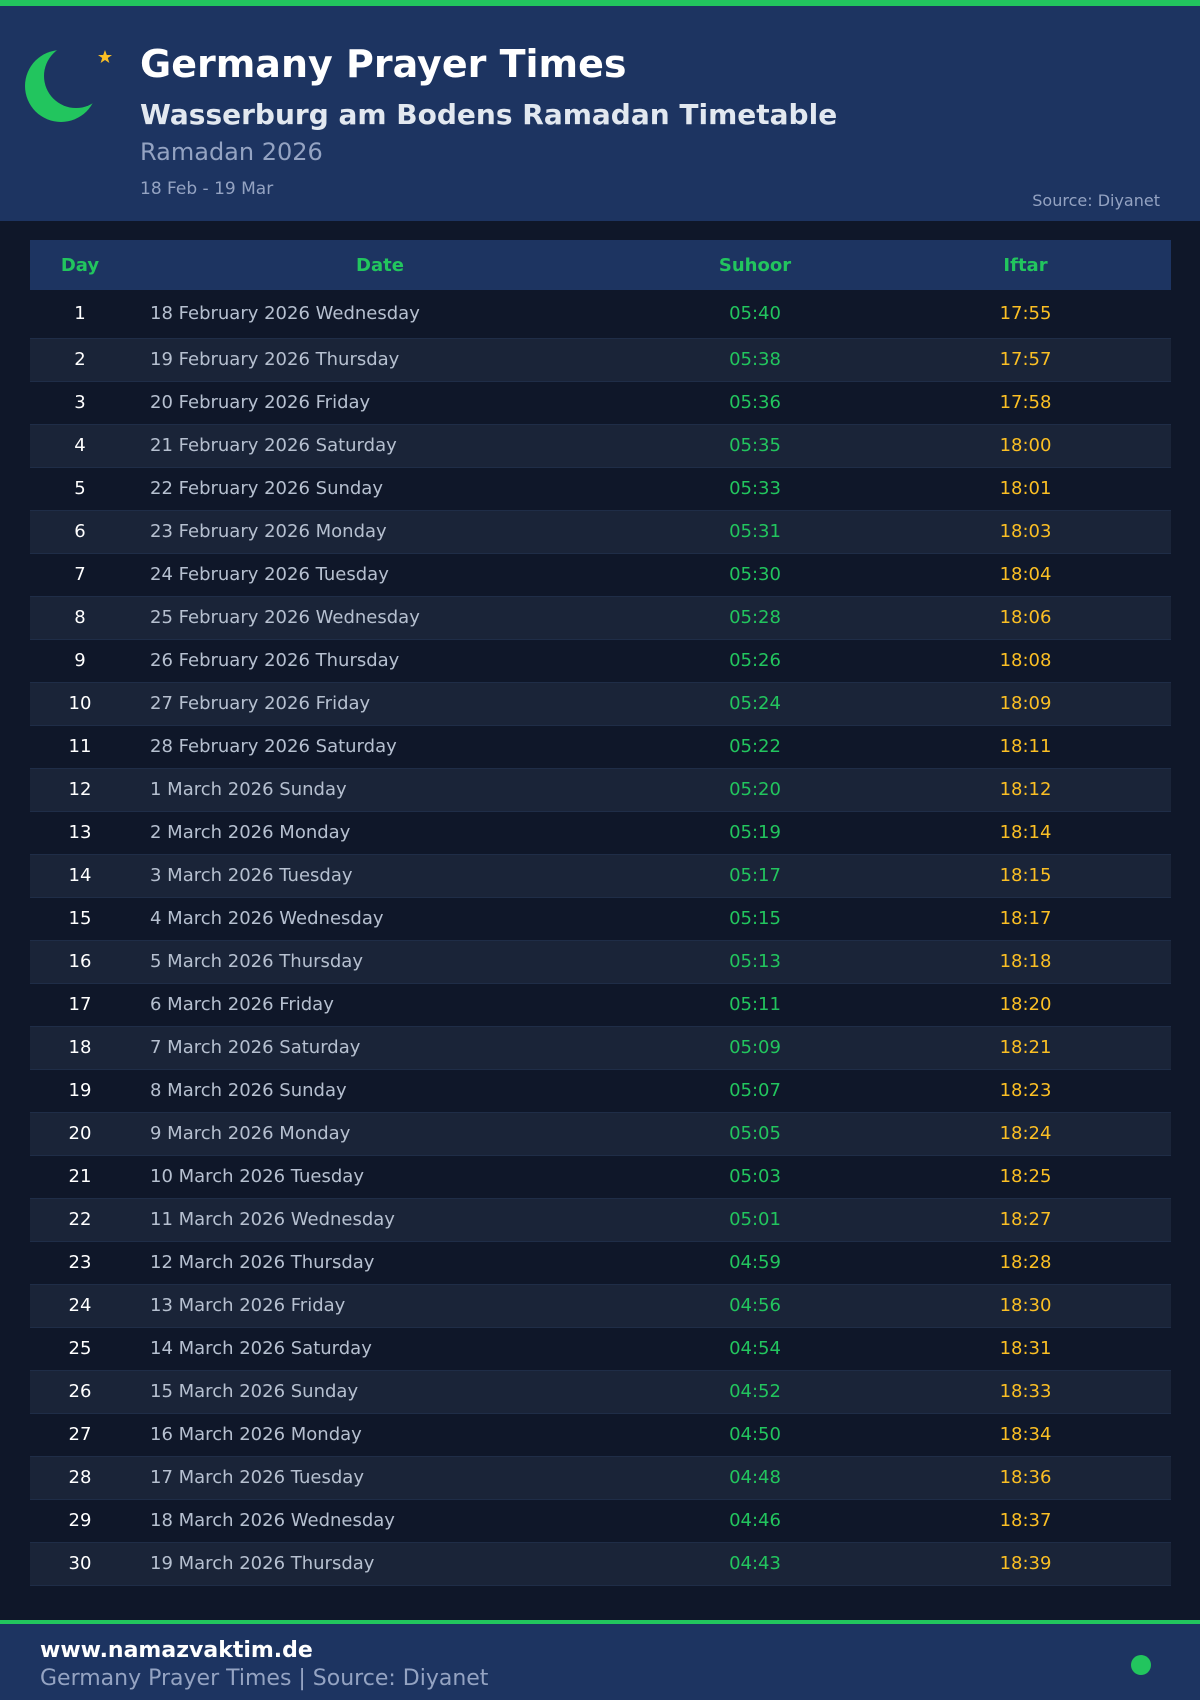 This screenshot has height=1700, width=1200. What do you see at coordinates (80, 1305) in the screenshot?
I see `day-cell: 24` at bounding box center [80, 1305].